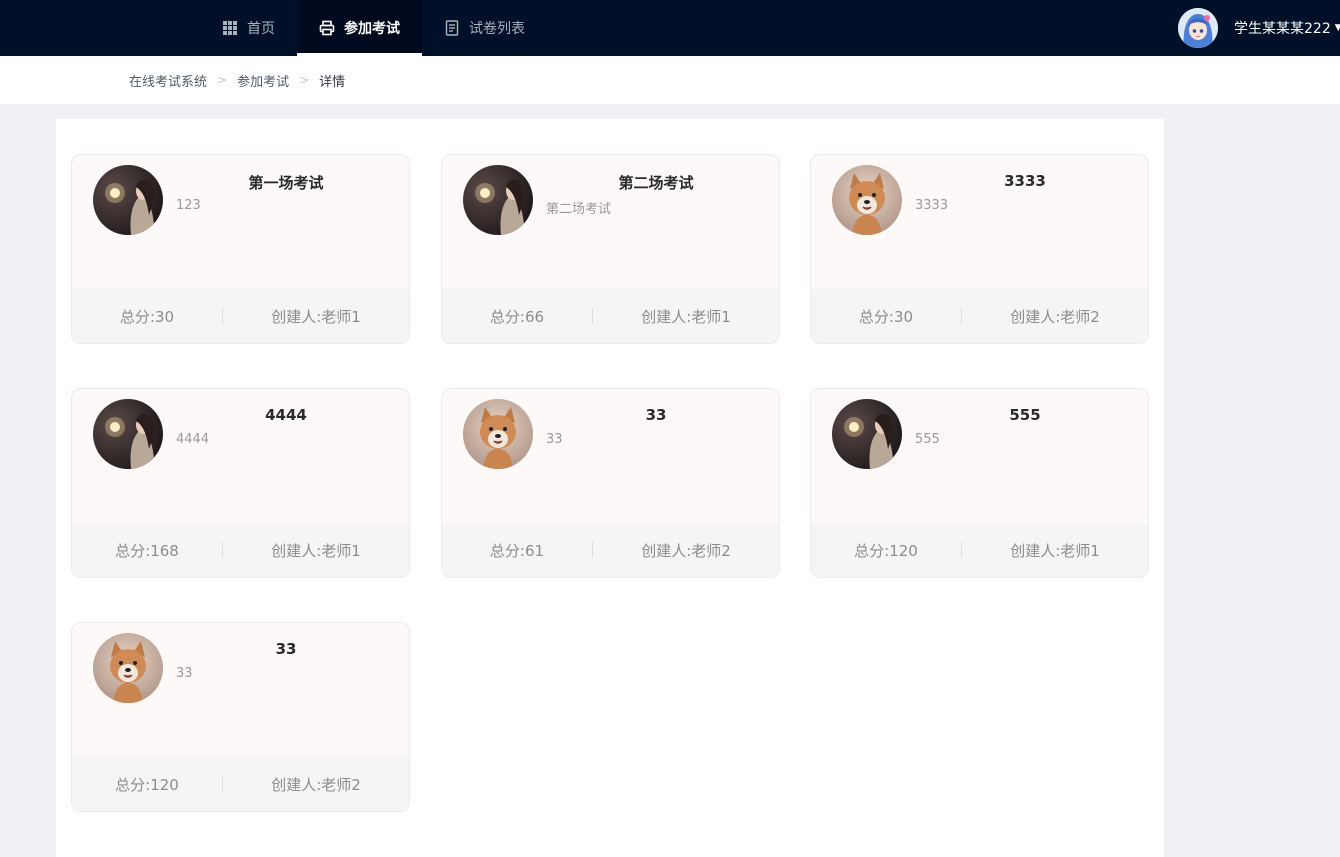 The image size is (1340, 857). What do you see at coordinates (240, 249) in the screenshot?
I see `exam-card: 第一场考试 123 总分:30 创建人:老师1` at bounding box center [240, 249].